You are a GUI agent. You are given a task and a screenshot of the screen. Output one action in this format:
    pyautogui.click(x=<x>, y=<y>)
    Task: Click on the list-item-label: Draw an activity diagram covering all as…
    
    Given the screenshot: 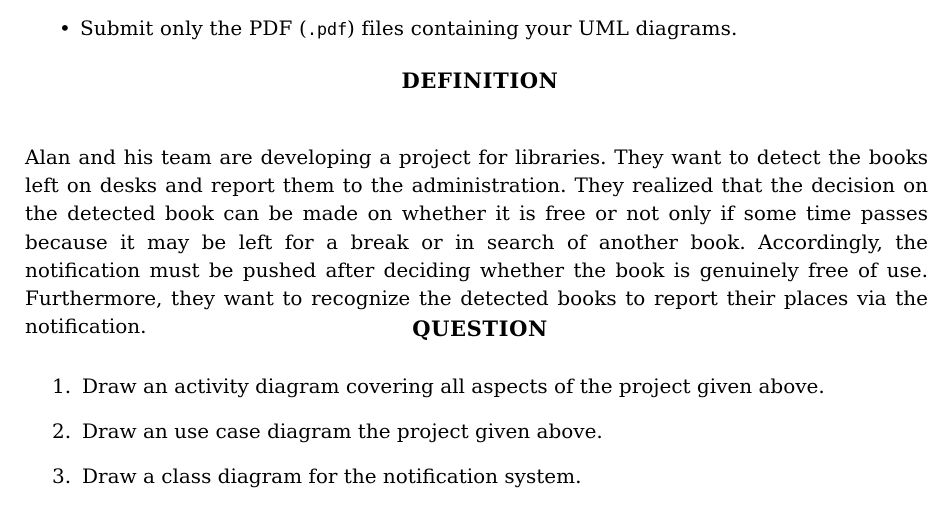 What is the action you would take?
    pyautogui.click(x=453, y=386)
    